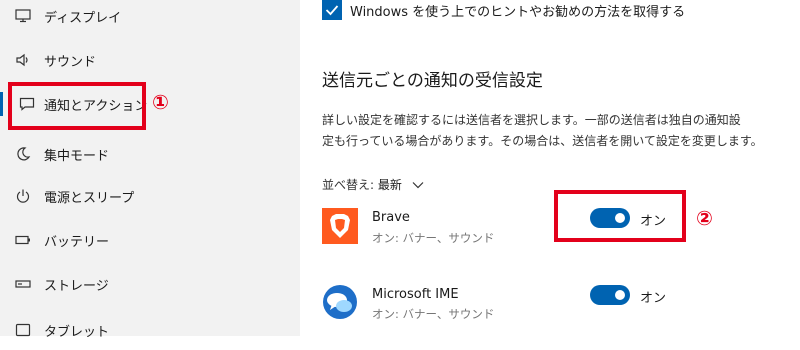  I want to click on sidebar-item-label: タブレット, so click(77, 332).